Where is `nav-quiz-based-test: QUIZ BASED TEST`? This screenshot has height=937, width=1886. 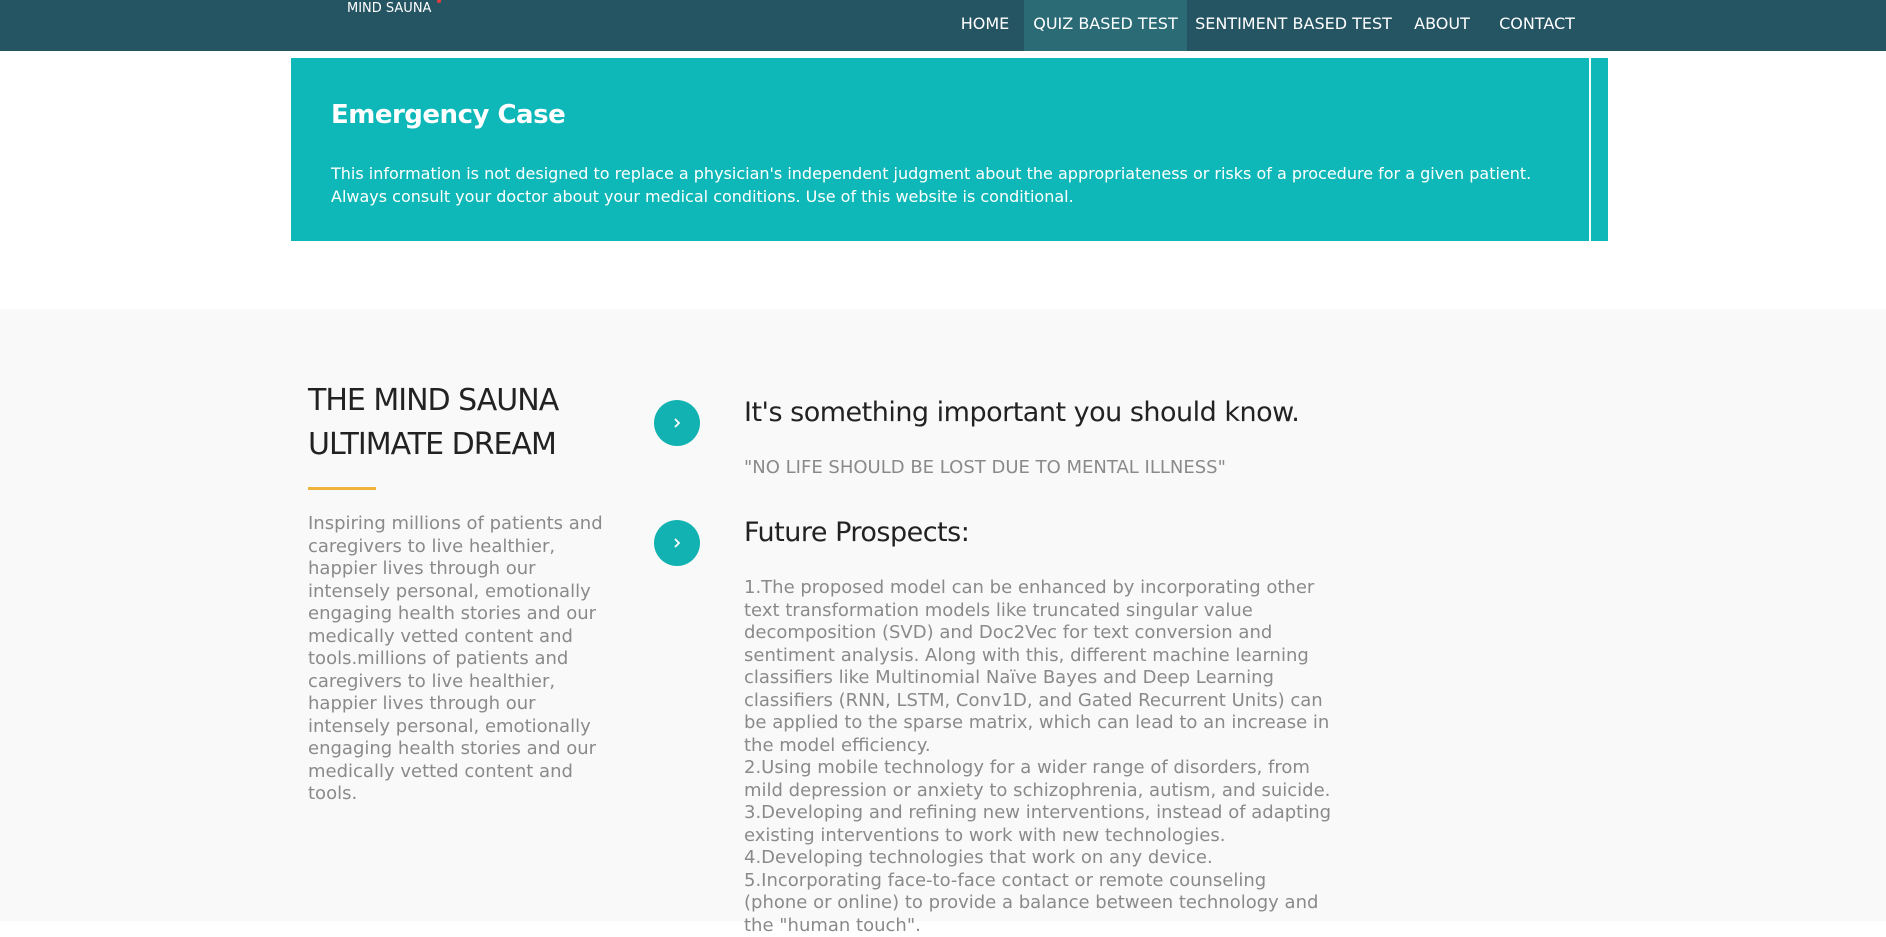
nav-quiz-based-test: QUIZ BASED TEST is located at coordinates (1105, 25).